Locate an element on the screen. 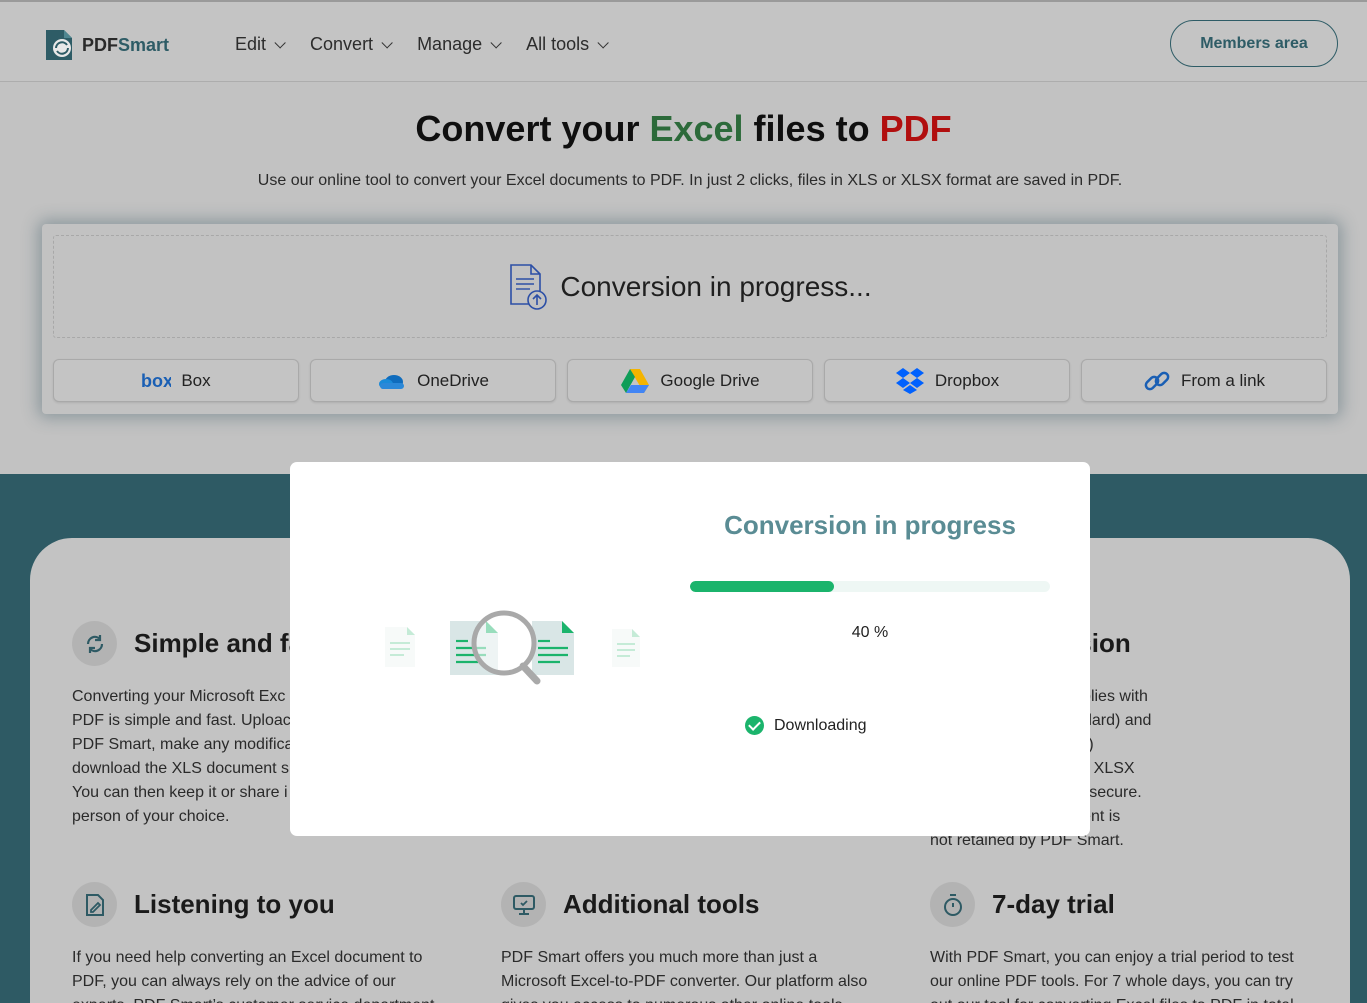 Image resolution: width=1367 pixels, height=1003 pixels. box-source-button: box Box is located at coordinates (176, 380).